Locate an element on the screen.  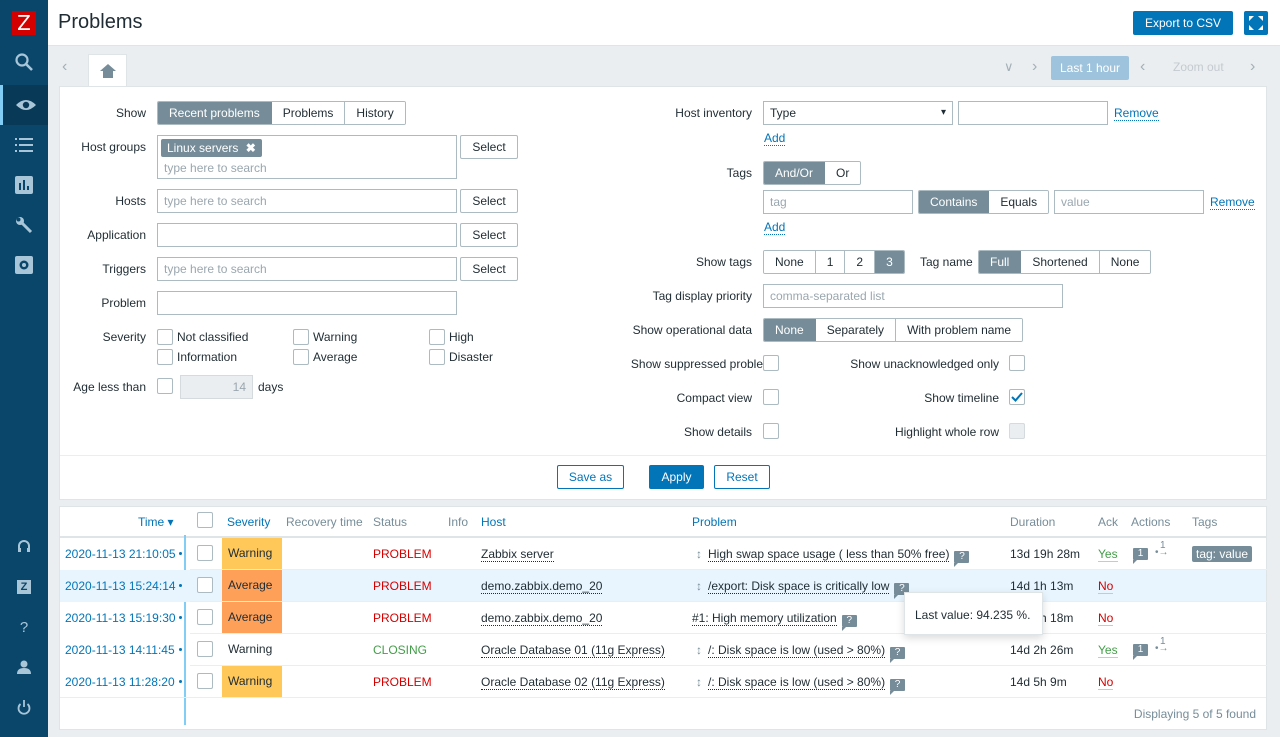
severity-not-classified-checkbox is located at coordinates (165, 337).